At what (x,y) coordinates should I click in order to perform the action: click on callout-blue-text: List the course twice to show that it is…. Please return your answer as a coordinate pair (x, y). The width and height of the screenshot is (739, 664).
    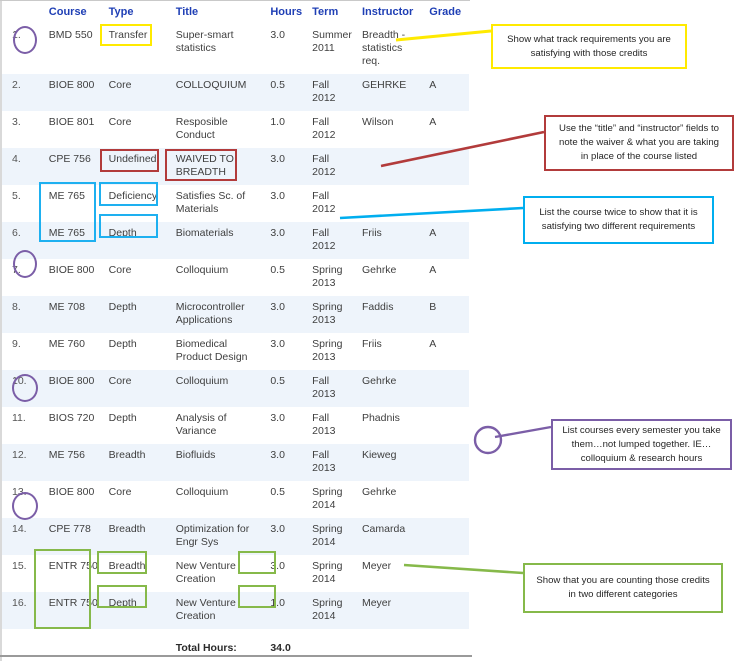
    Looking at the image, I should click on (618, 219).